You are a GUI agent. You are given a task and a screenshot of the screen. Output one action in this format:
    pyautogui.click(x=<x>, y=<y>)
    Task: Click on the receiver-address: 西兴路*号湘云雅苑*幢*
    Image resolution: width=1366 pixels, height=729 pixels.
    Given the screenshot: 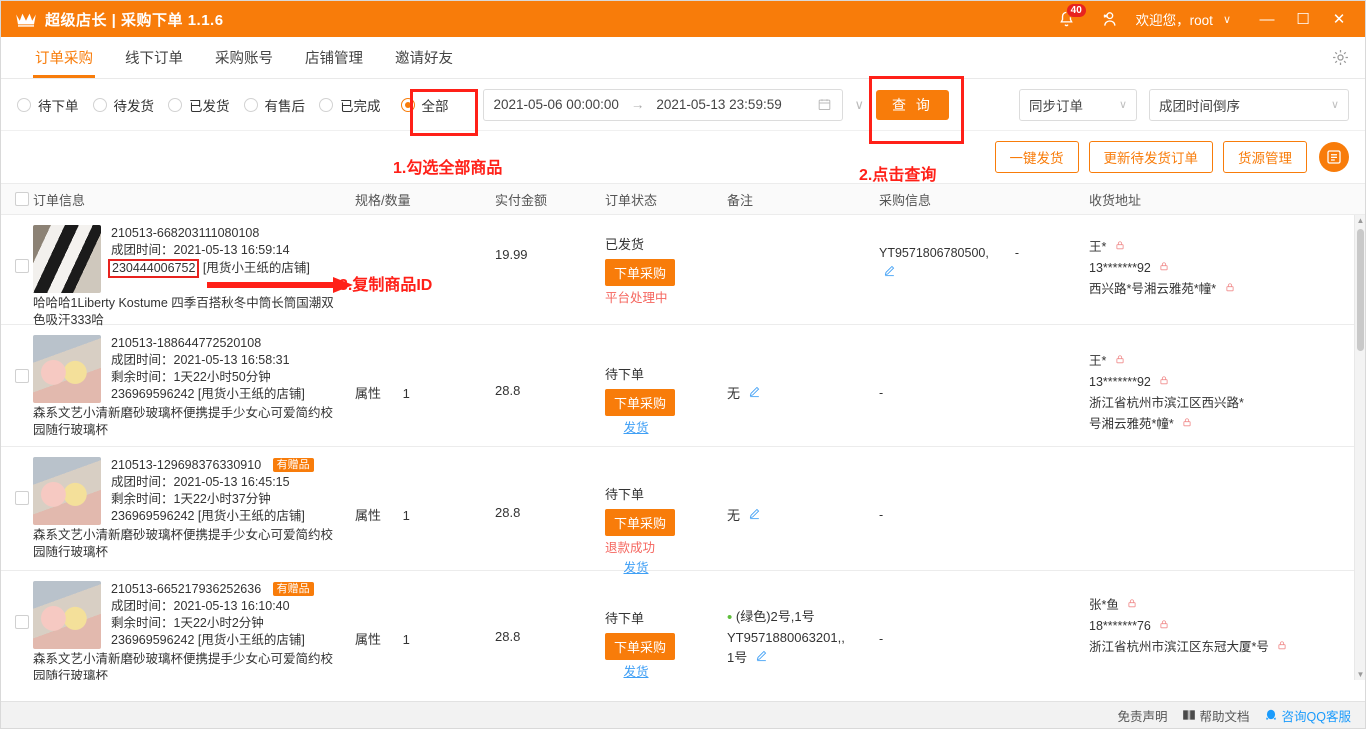 What is the action you would take?
    pyautogui.click(x=1153, y=289)
    